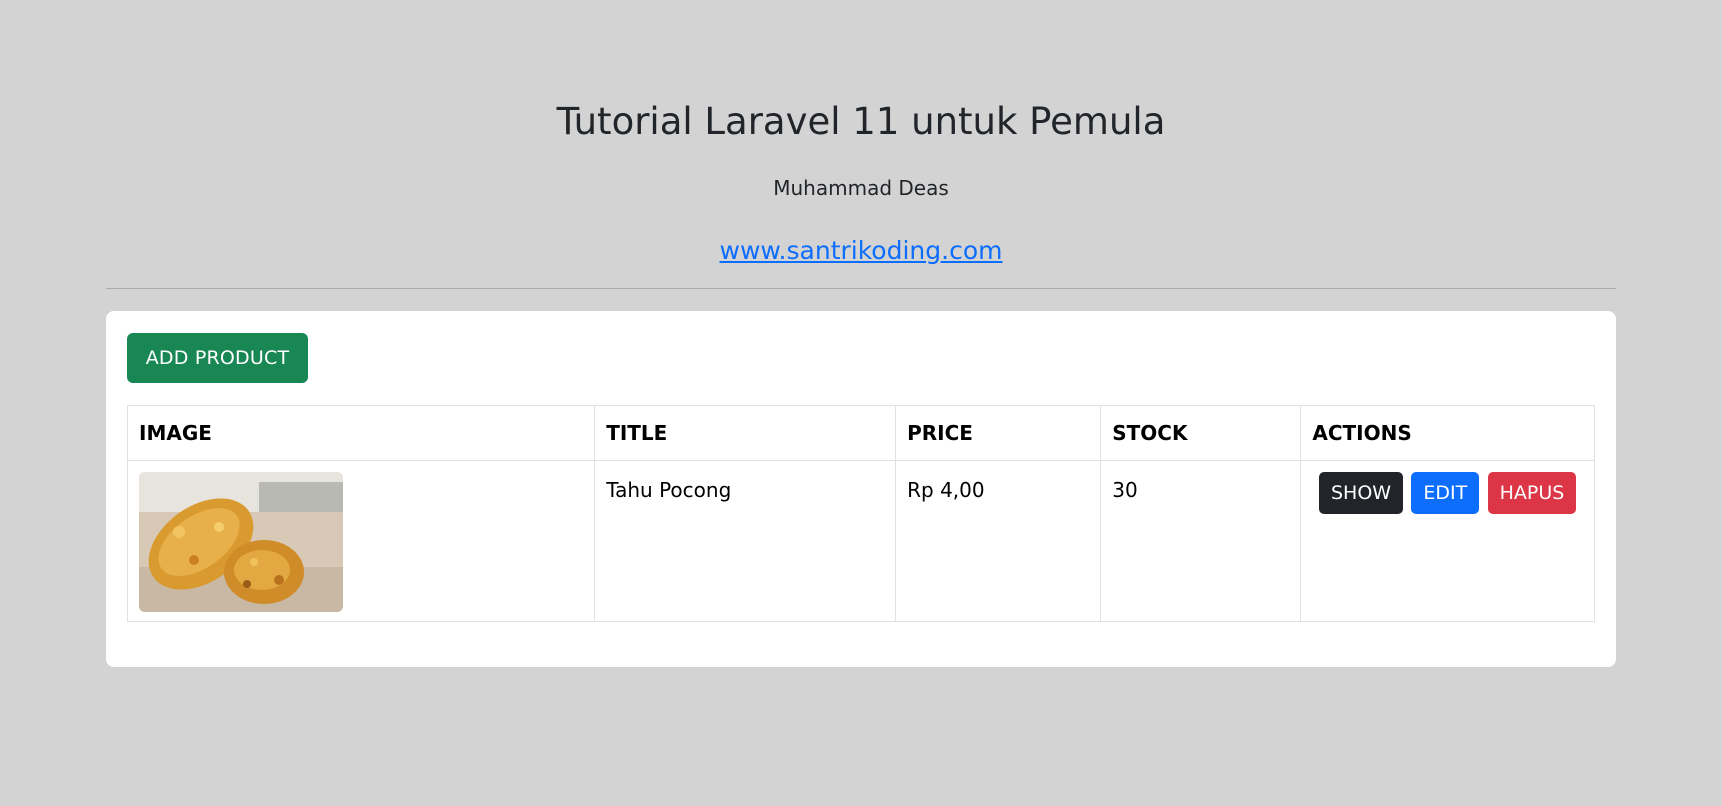  I want to click on actions-group: SHOW EDIT HAPUS, so click(1447, 493).